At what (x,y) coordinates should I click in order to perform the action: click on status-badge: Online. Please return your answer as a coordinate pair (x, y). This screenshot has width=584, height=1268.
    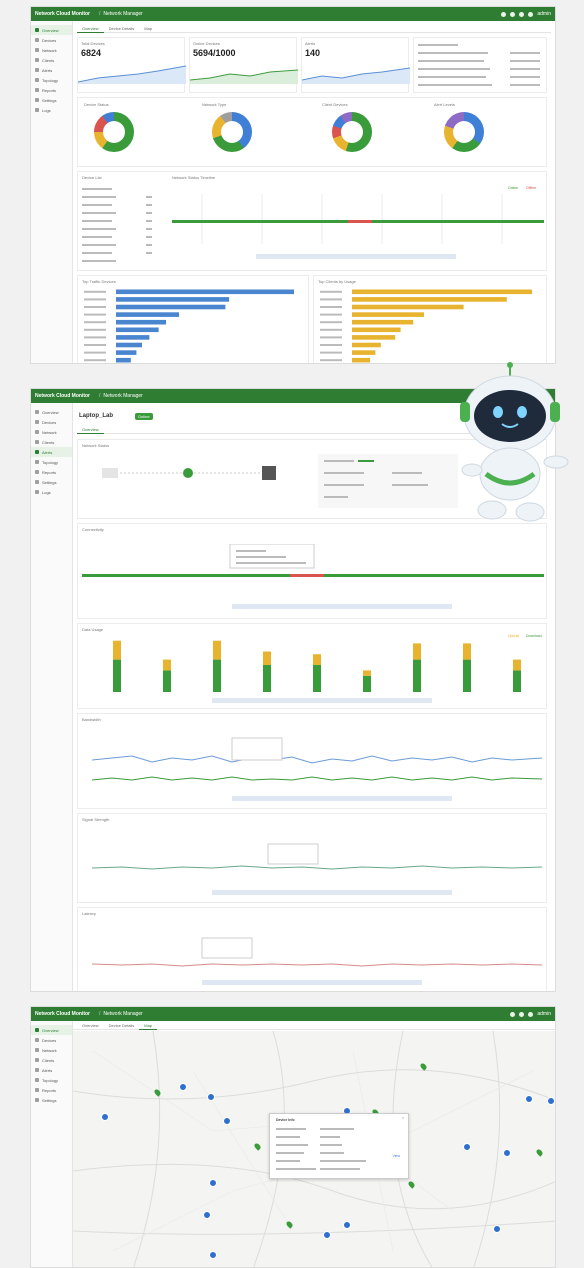
    Looking at the image, I should click on (144, 416).